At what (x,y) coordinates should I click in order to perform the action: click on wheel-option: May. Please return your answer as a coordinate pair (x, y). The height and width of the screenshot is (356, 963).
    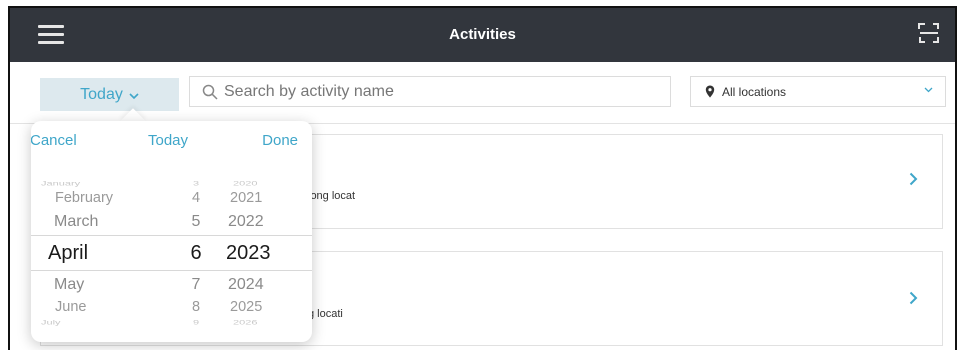
    Looking at the image, I should click on (69, 285).